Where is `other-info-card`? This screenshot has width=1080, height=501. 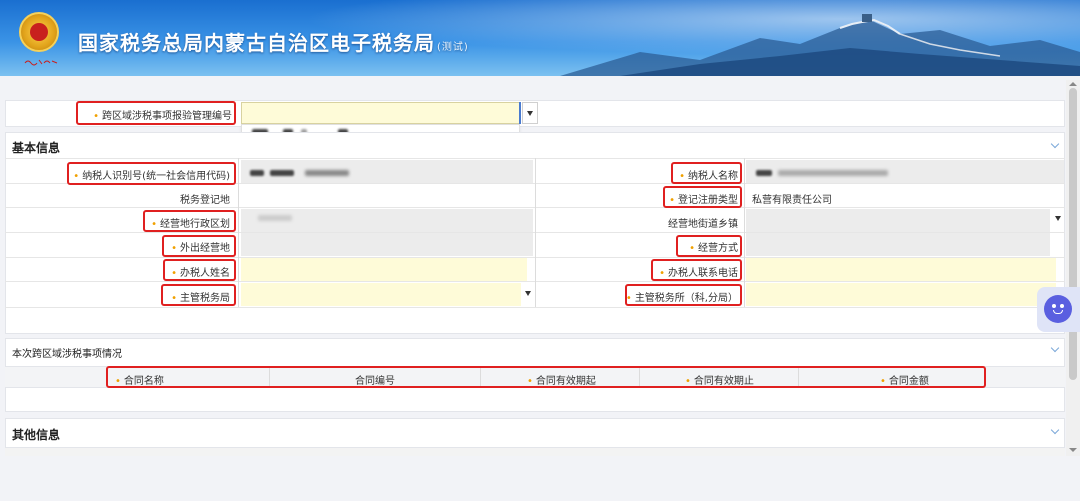
other-info-card is located at coordinates (535, 433).